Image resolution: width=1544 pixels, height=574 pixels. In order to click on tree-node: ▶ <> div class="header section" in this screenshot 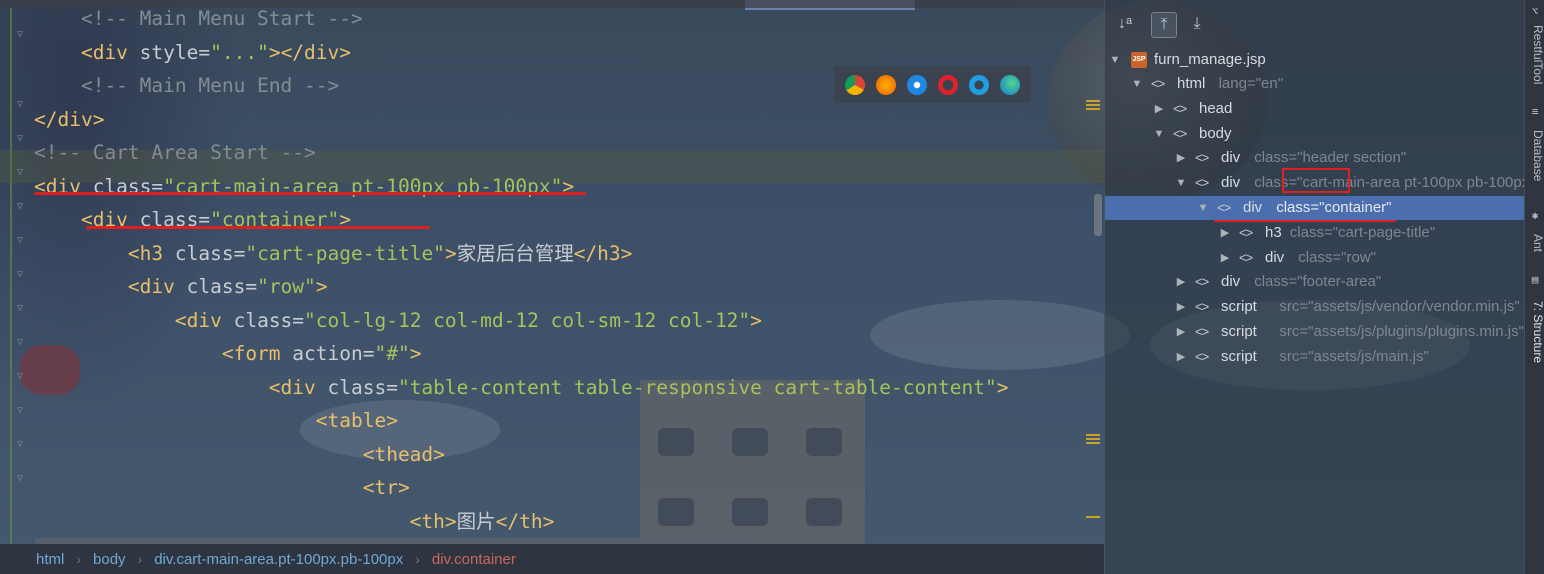, I will do `click(1315, 158)`.